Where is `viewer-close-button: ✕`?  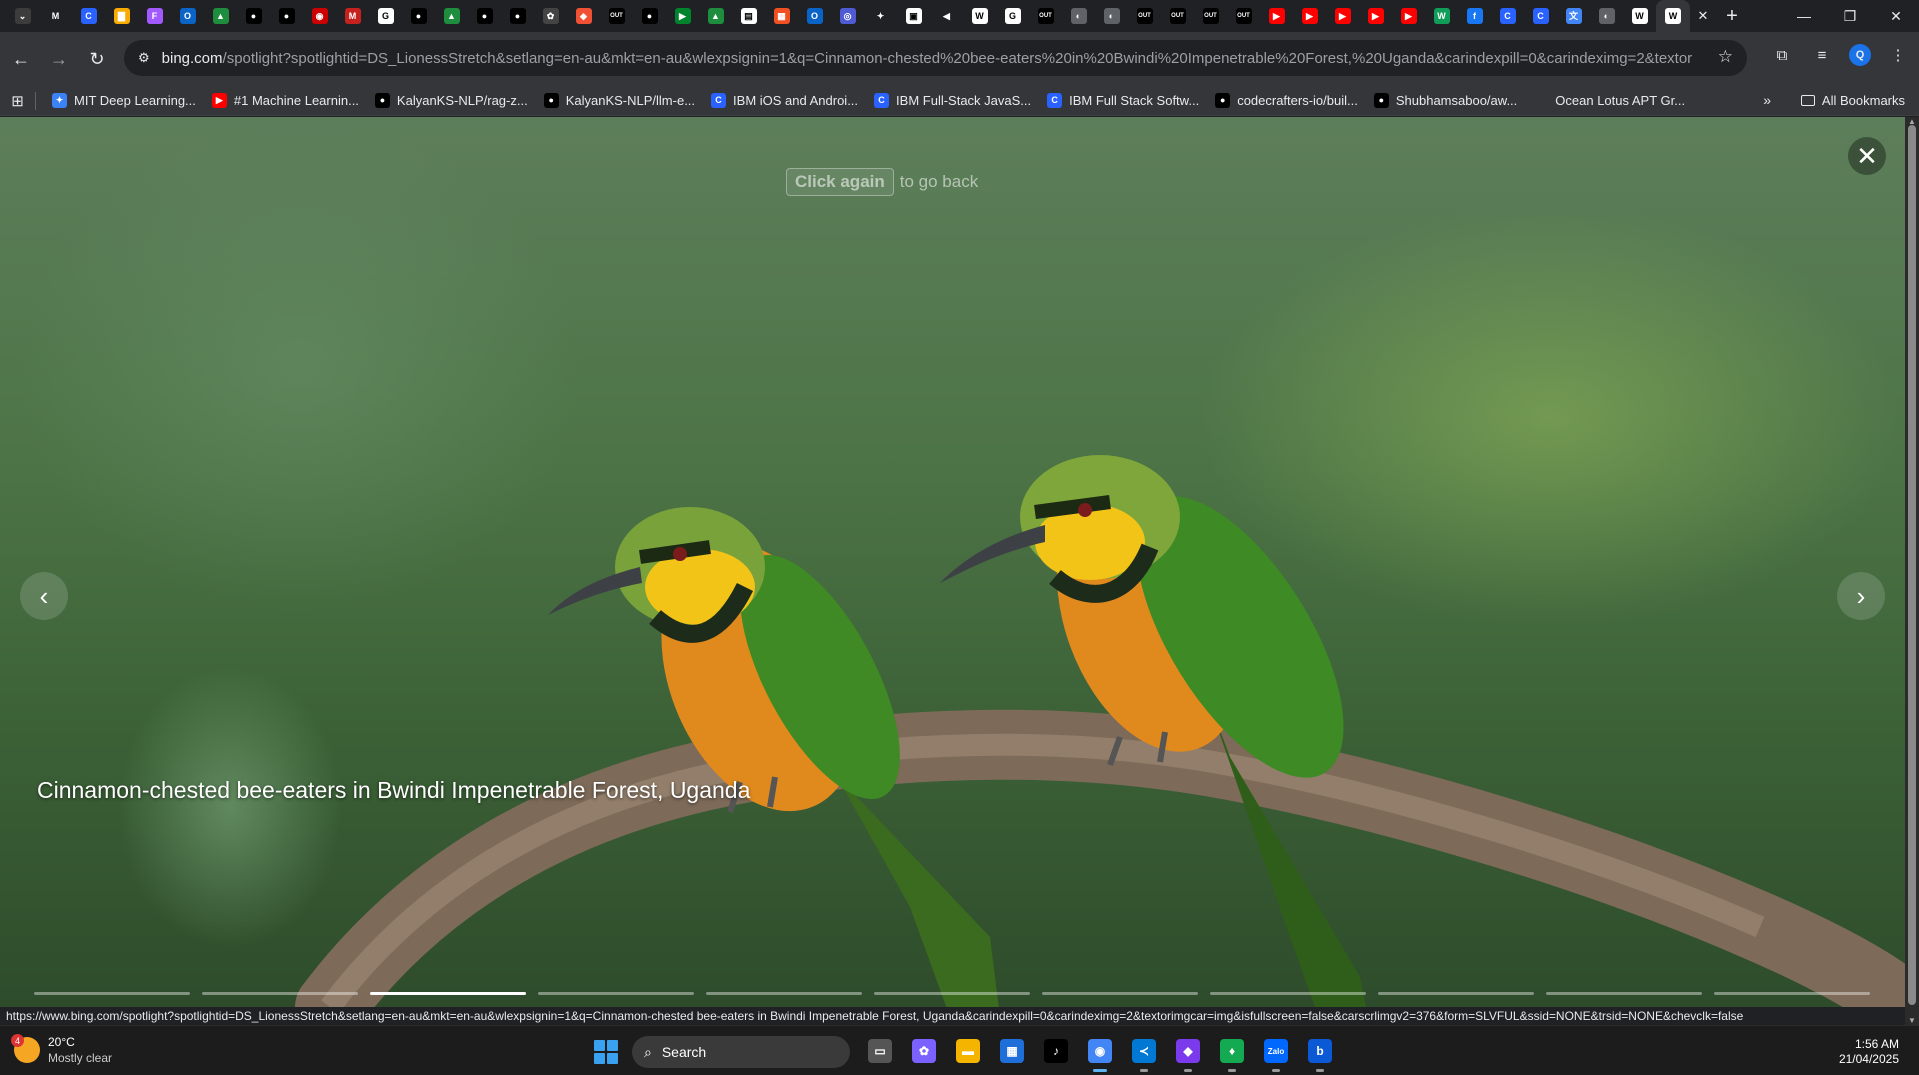
viewer-close-button: ✕ is located at coordinates (1867, 156).